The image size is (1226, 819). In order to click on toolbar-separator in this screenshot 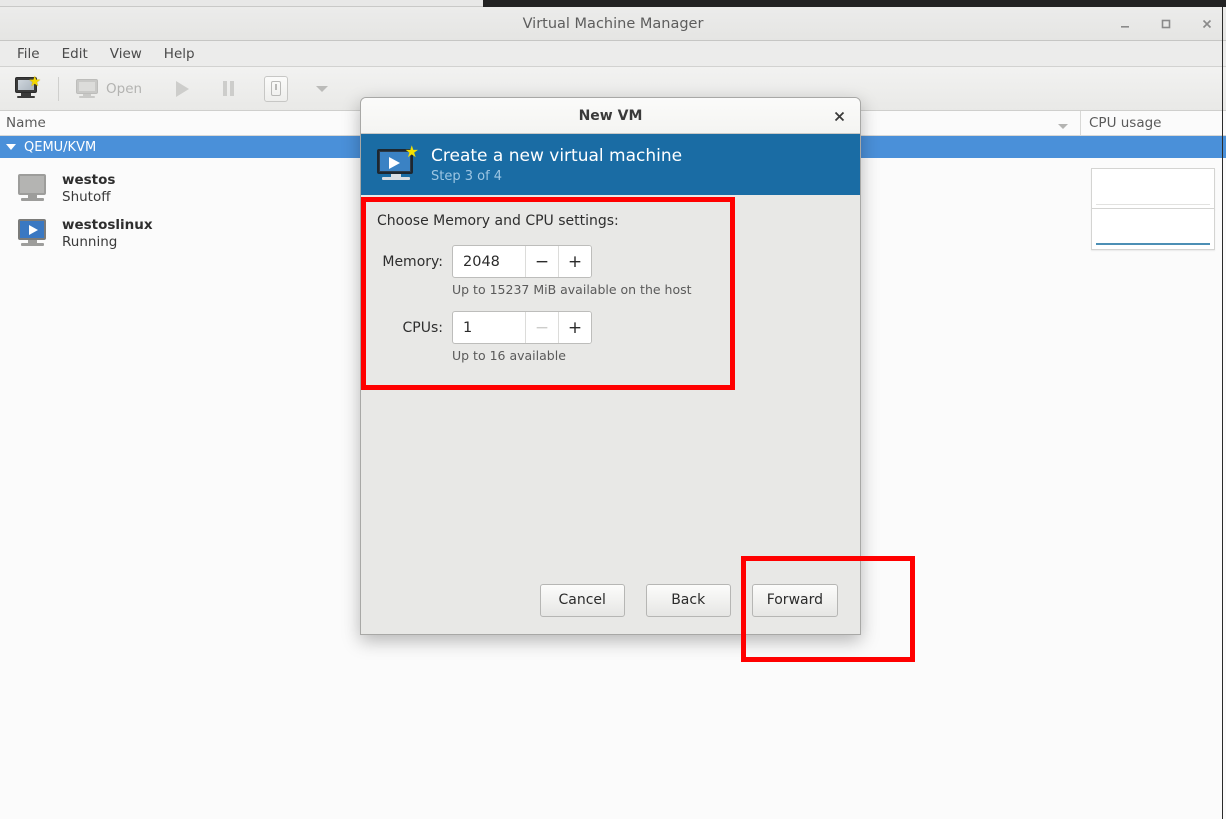, I will do `click(58, 88)`.